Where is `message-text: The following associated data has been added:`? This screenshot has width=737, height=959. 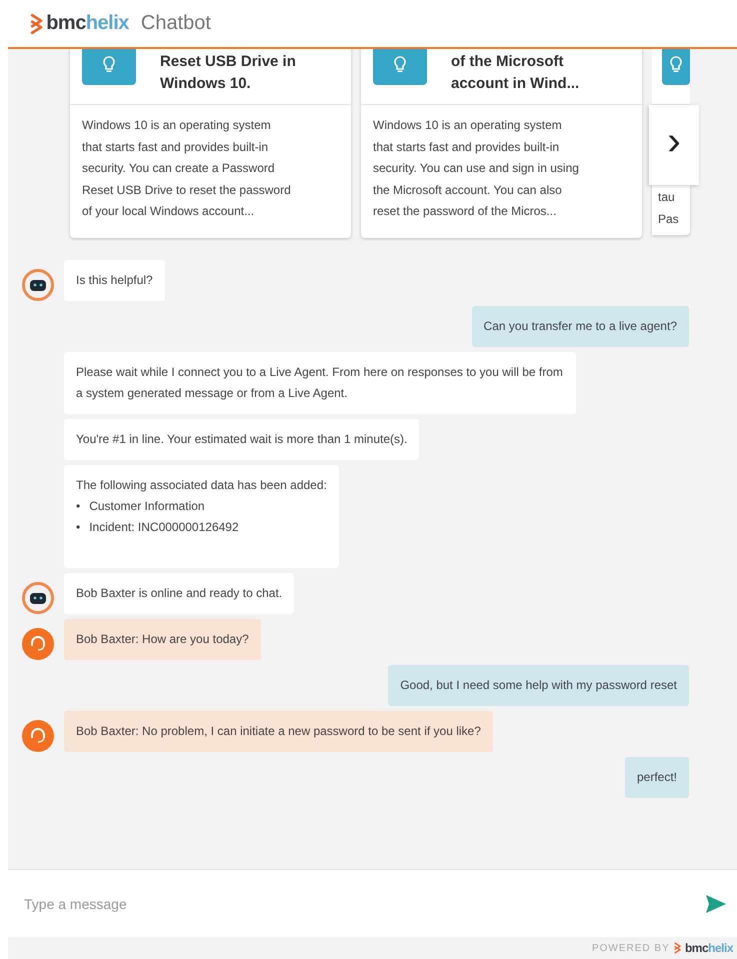 message-text: The following associated data has been added: is located at coordinates (201, 485).